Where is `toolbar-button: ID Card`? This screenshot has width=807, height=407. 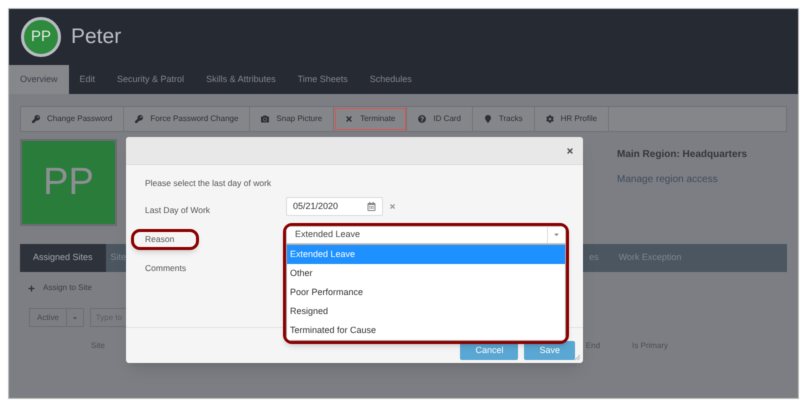 toolbar-button: ID Card is located at coordinates (440, 119).